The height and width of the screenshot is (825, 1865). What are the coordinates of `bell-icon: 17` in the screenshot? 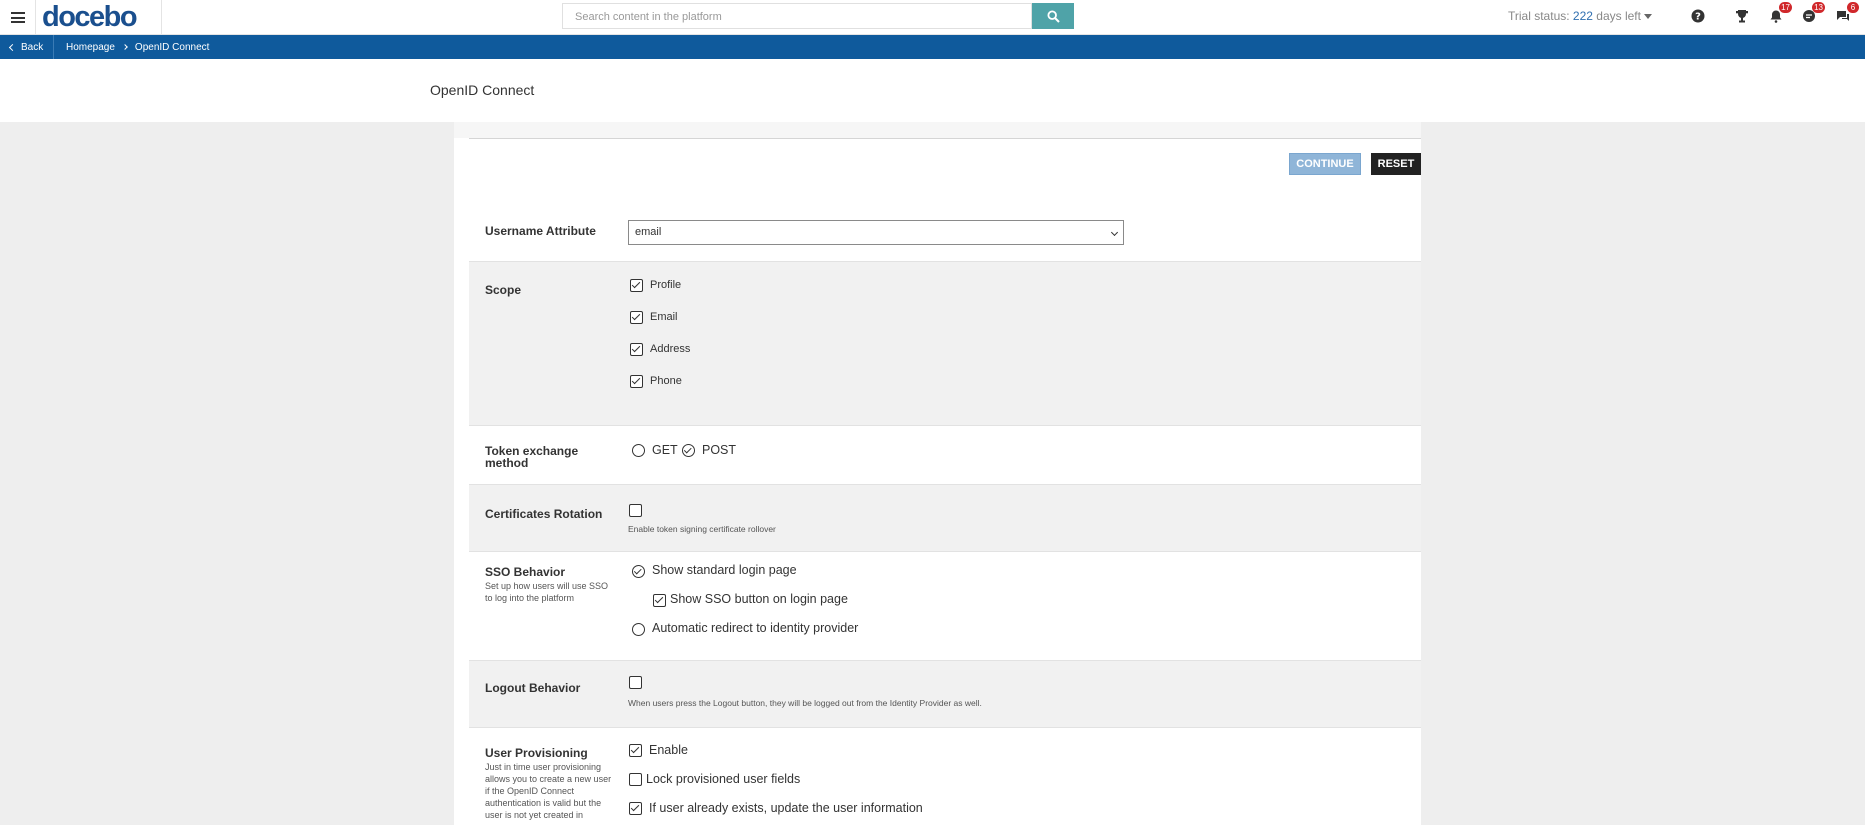 It's located at (1779, 13).